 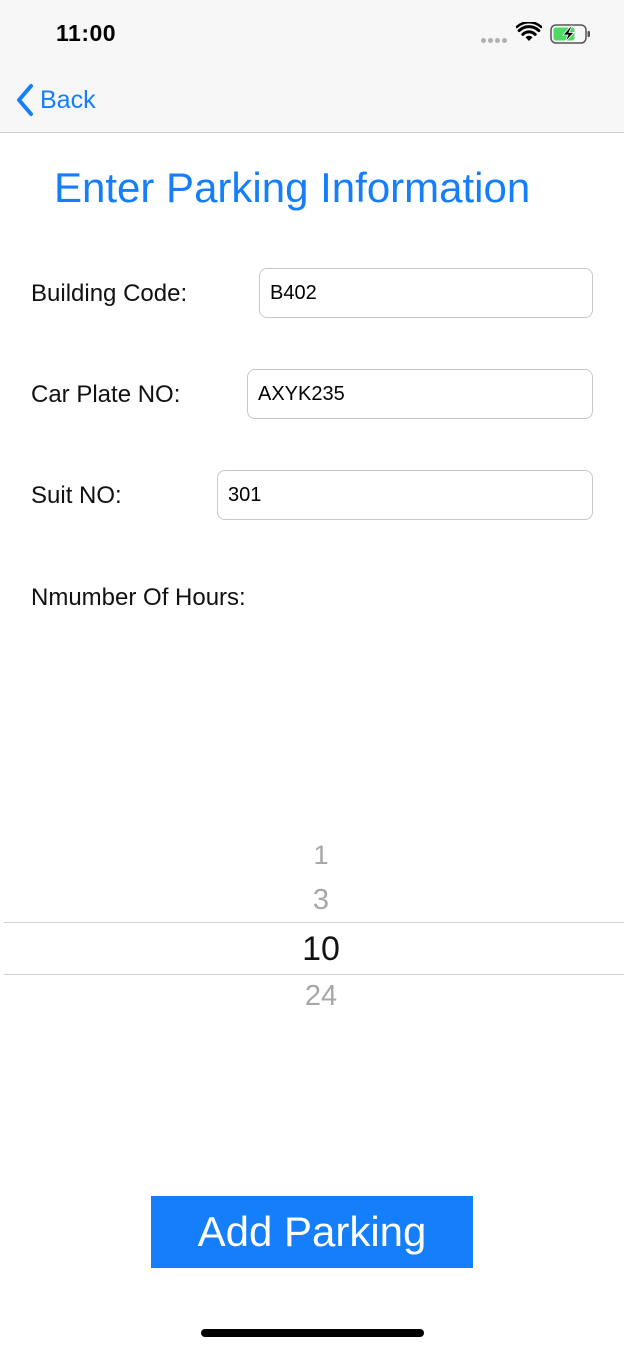 What do you see at coordinates (314, 855) in the screenshot?
I see `picker-option: 1` at bounding box center [314, 855].